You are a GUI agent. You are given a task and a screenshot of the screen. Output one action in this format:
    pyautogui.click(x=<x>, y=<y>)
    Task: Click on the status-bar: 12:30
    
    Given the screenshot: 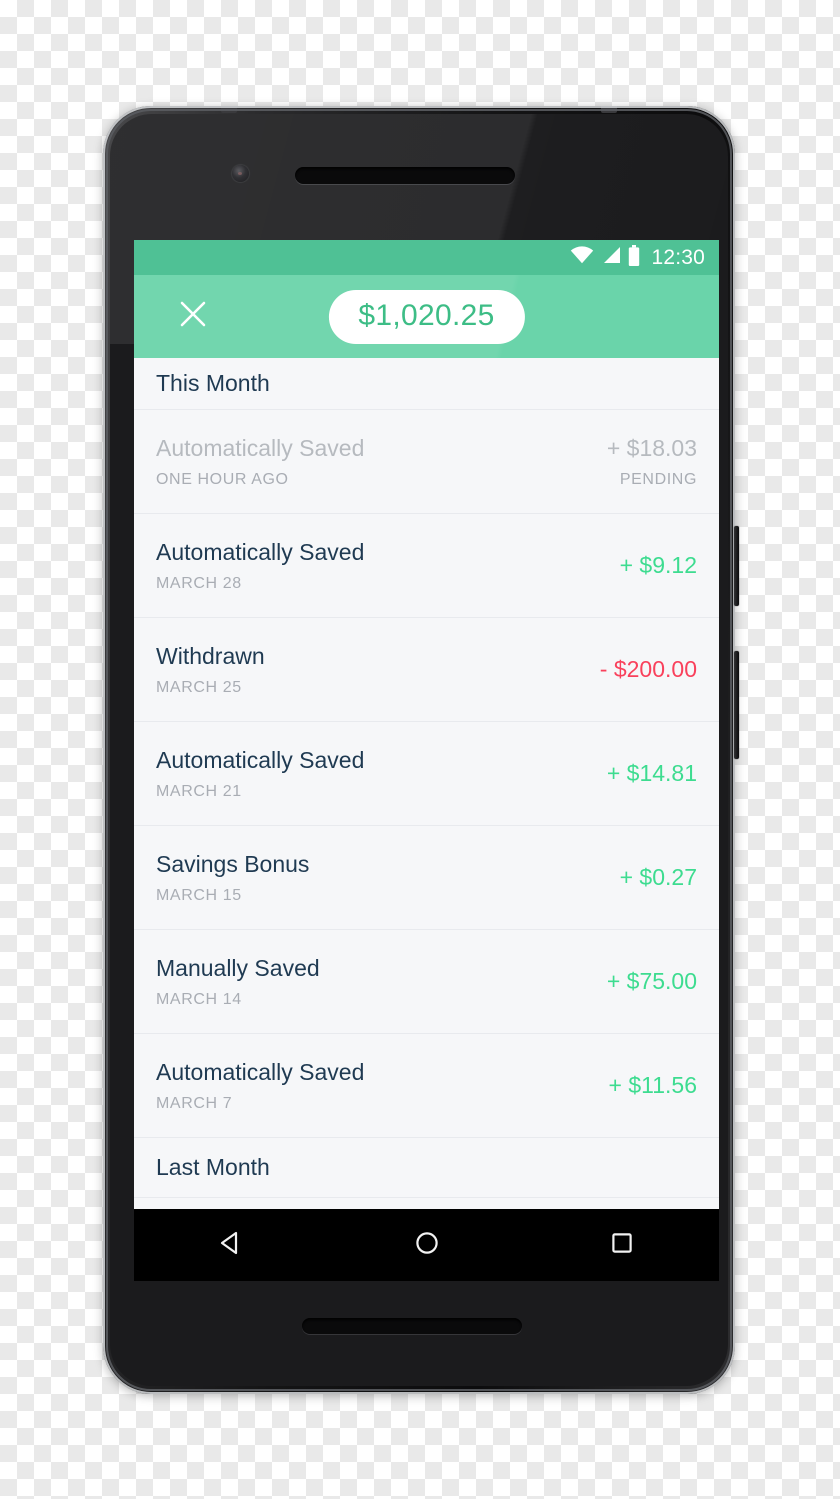 What is the action you would take?
    pyautogui.click(x=426, y=257)
    